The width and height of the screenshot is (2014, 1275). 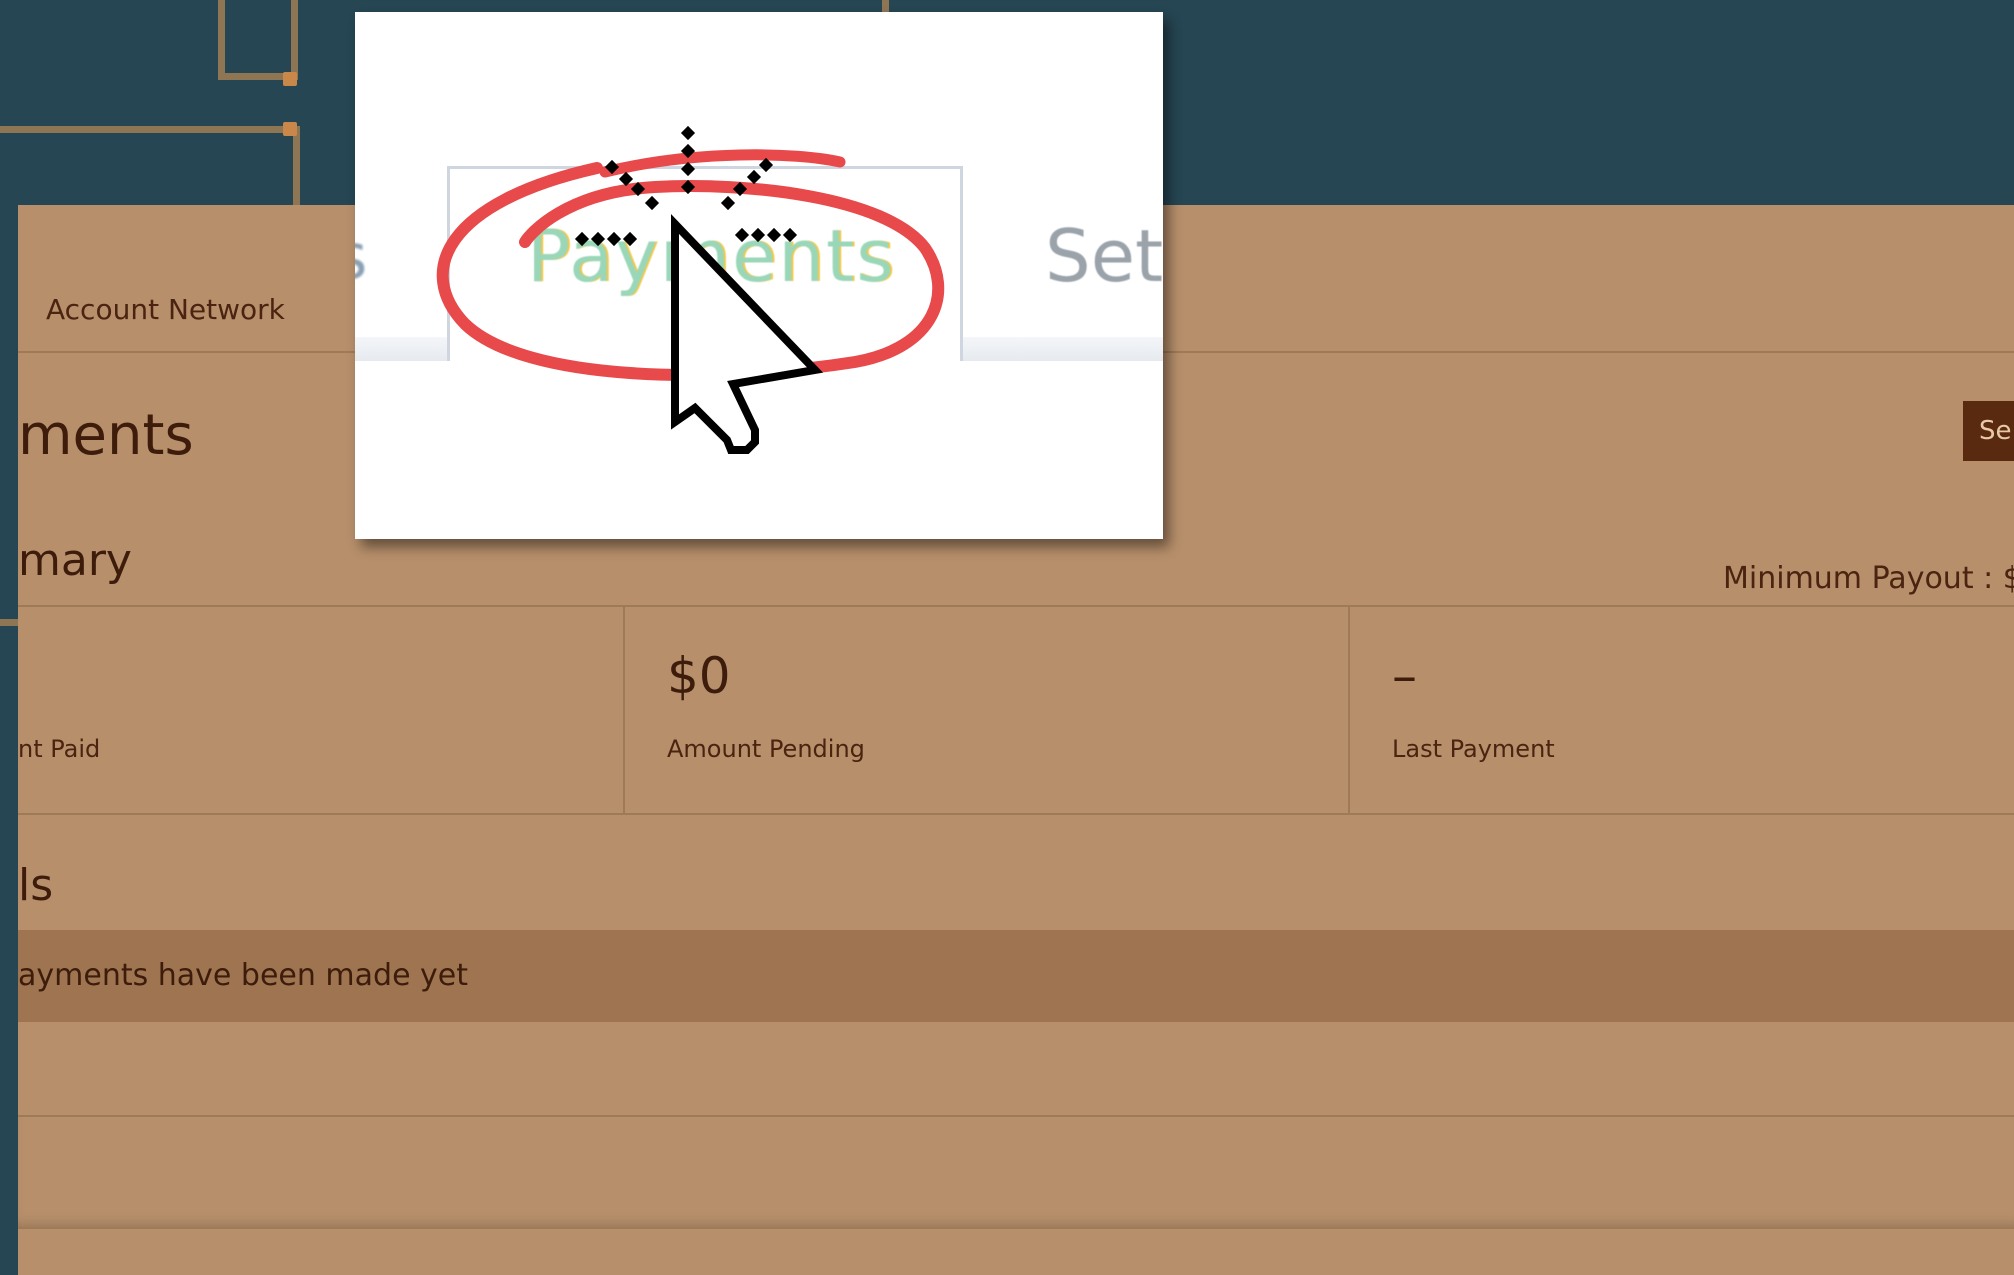 What do you see at coordinates (36, 885) in the screenshot?
I see `details-heading: ls` at bounding box center [36, 885].